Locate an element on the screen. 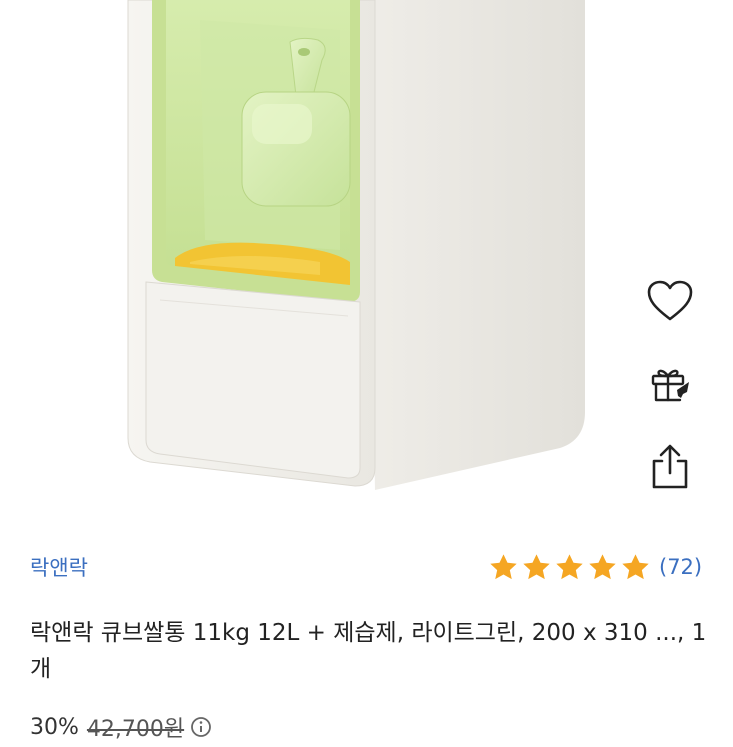 This screenshot has width=733, height=747. price-row: 30% 42,700원 is located at coordinates (121, 727).